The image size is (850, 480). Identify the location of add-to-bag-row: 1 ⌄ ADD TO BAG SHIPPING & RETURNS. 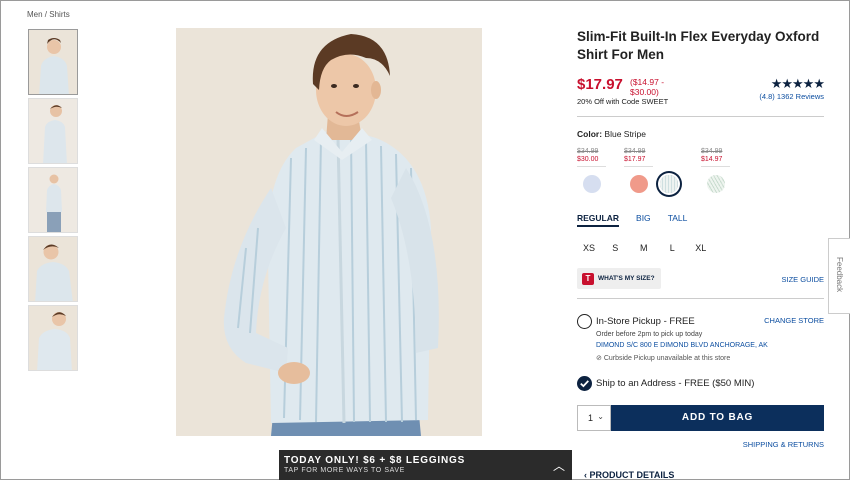
(700, 427).